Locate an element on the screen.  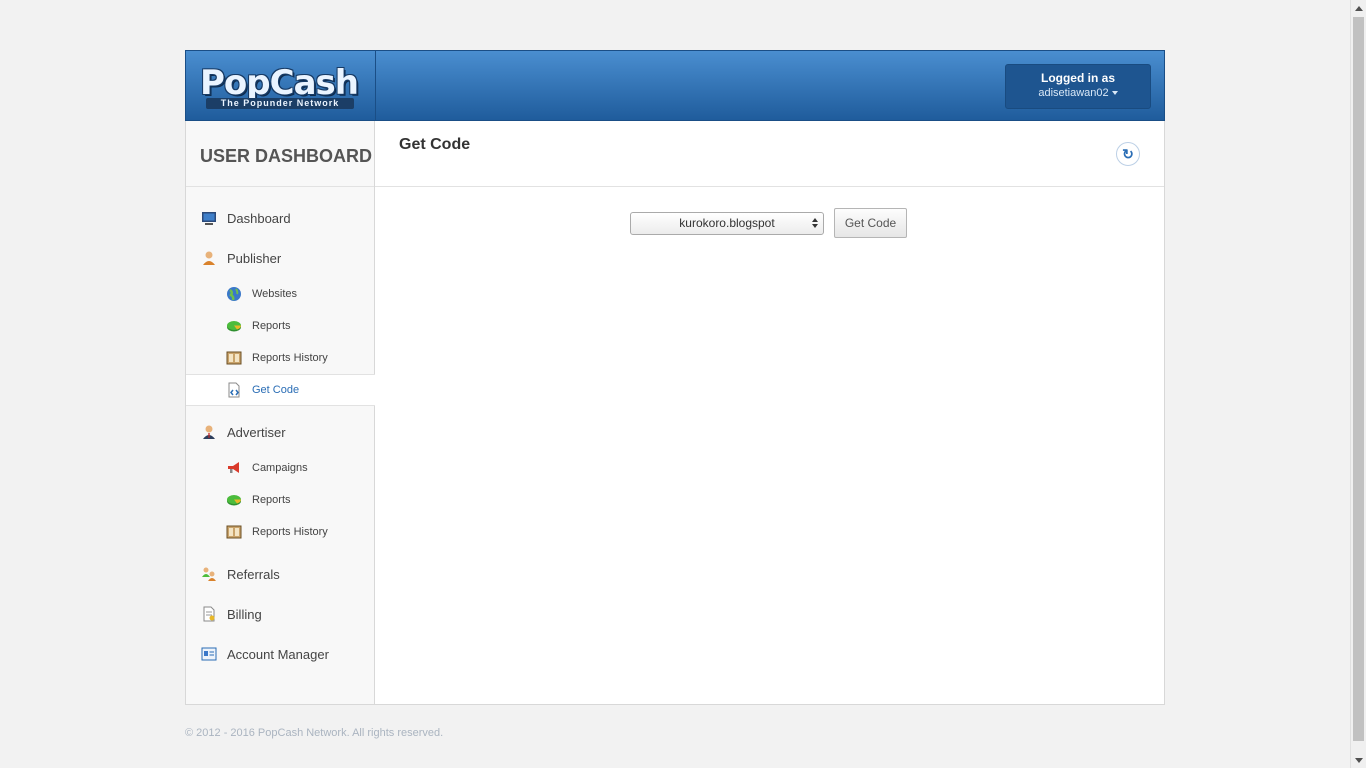
scroll-thumb is located at coordinates (1358, 379).